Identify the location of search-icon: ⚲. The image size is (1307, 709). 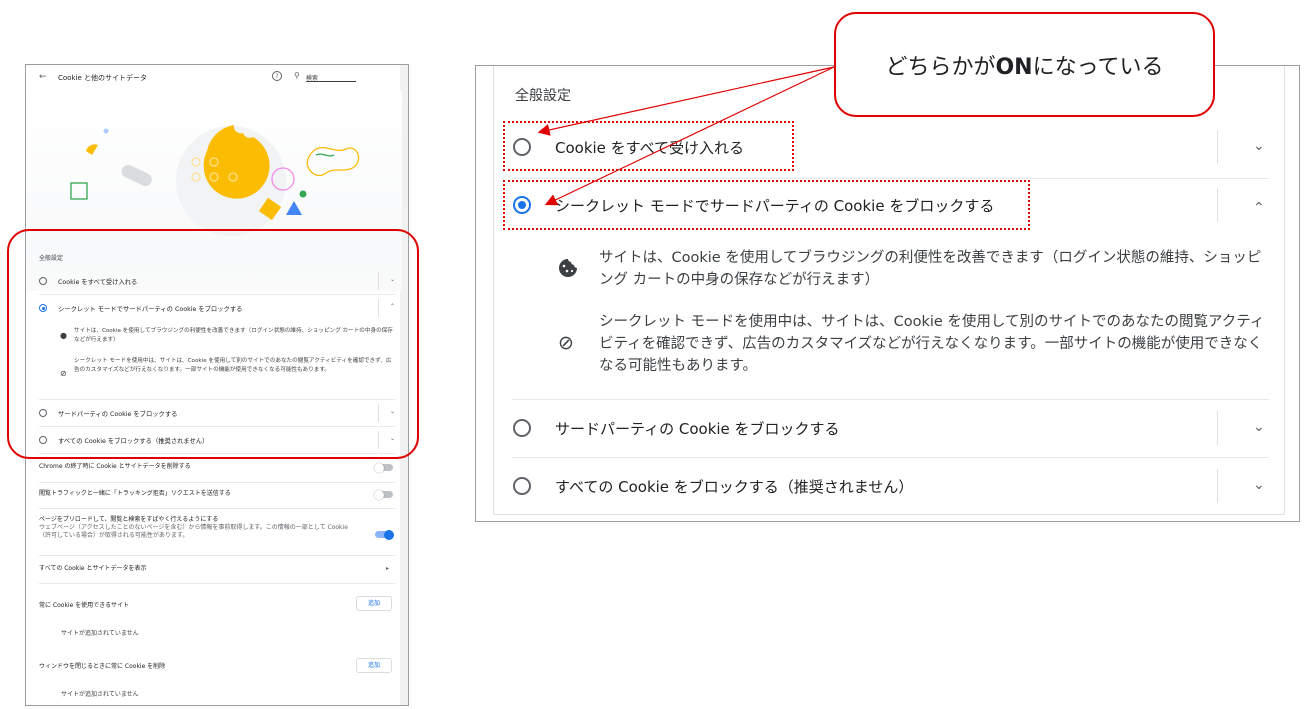
(297, 75).